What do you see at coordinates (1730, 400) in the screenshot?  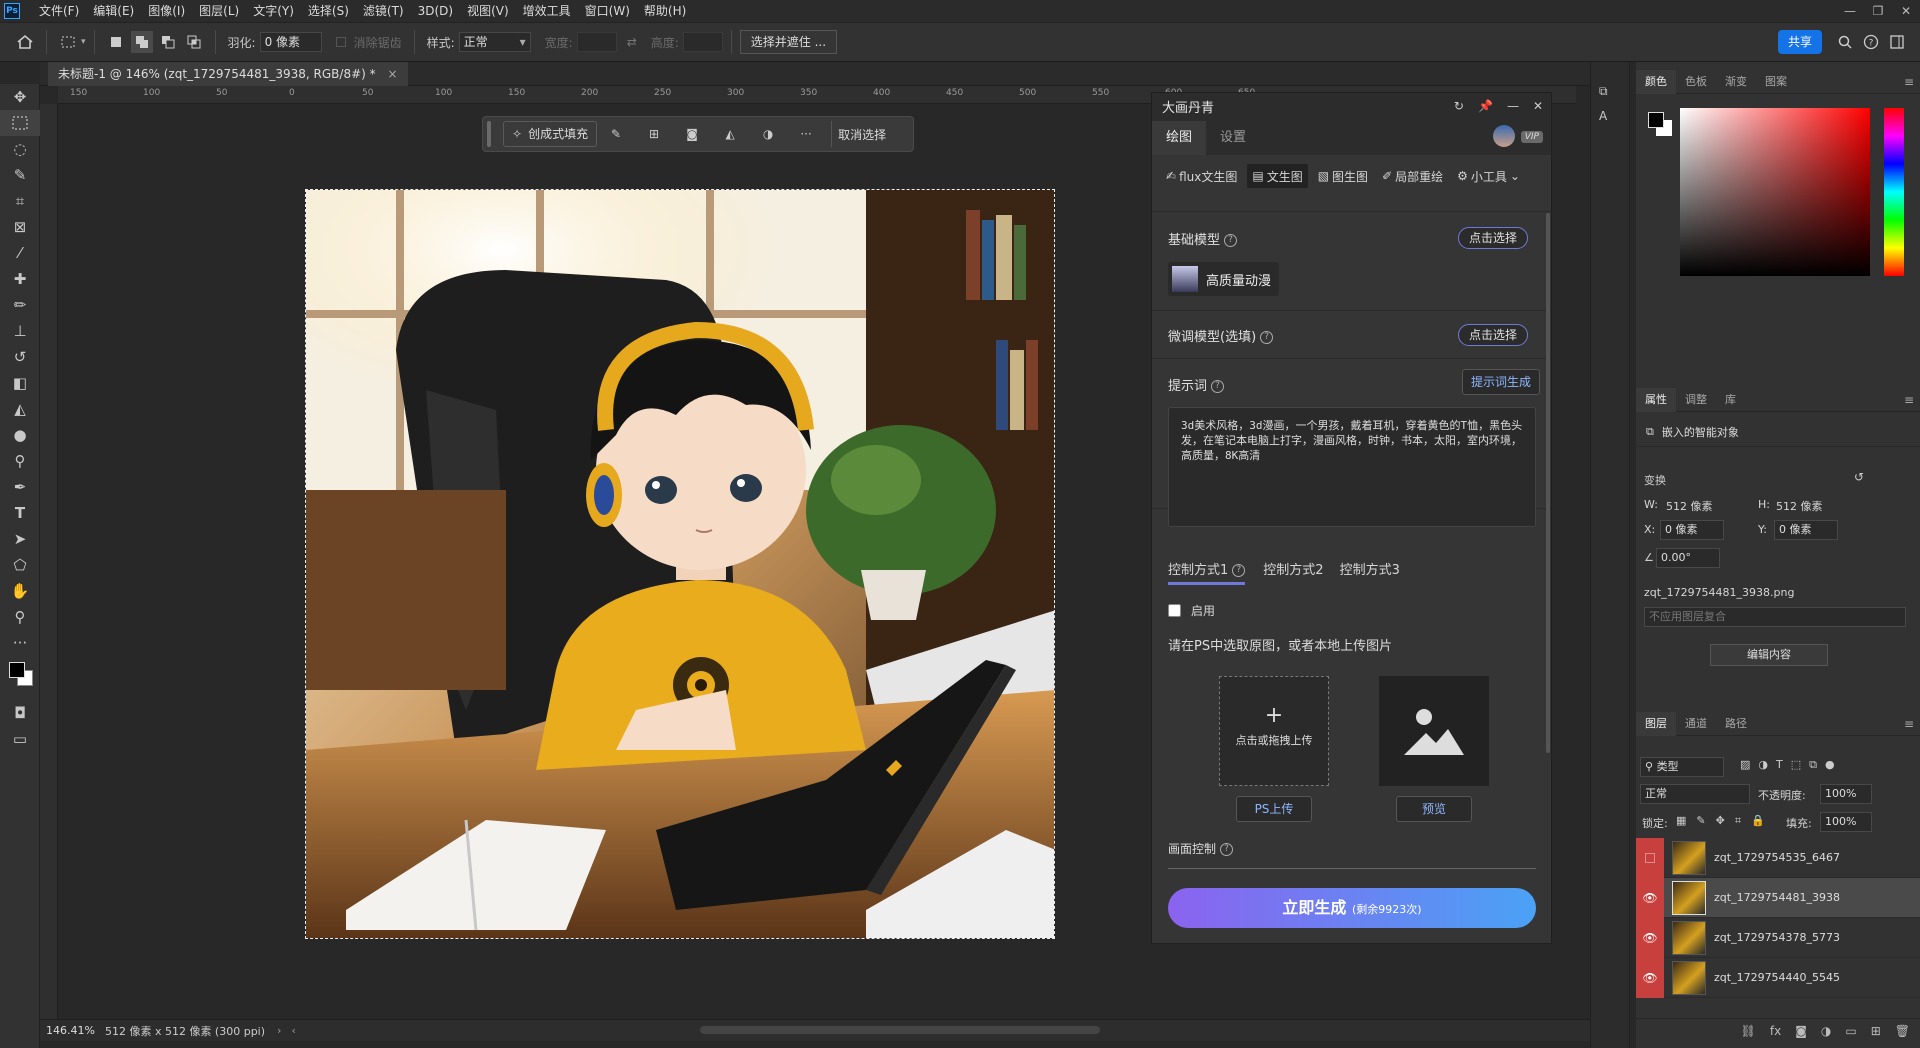 I see `tab-libraries: 库` at bounding box center [1730, 400].